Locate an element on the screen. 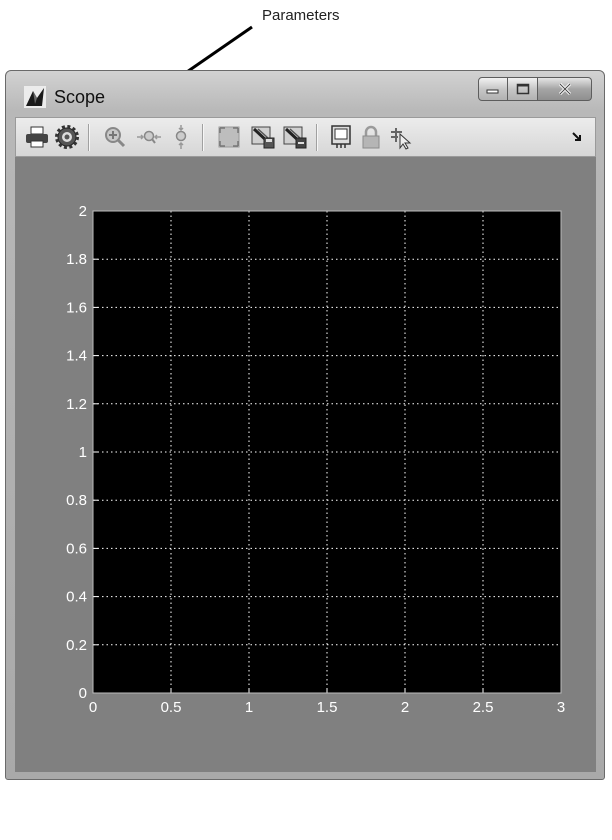  x-tick-label: 2.5 is located at coordinates (483, 707).